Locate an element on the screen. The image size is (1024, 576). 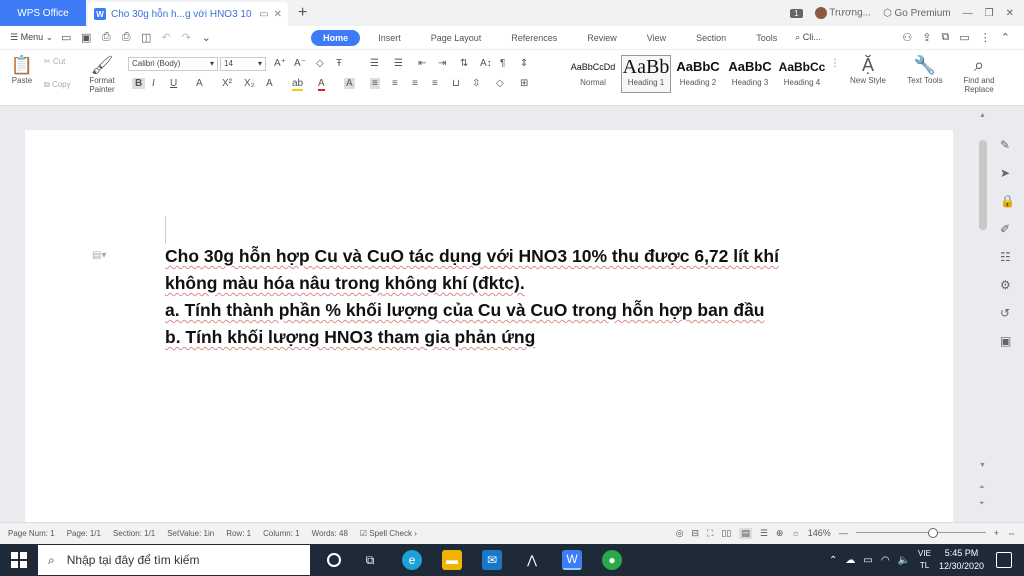
print-preview-icon: ◫ is located at coordinates (146, 37).